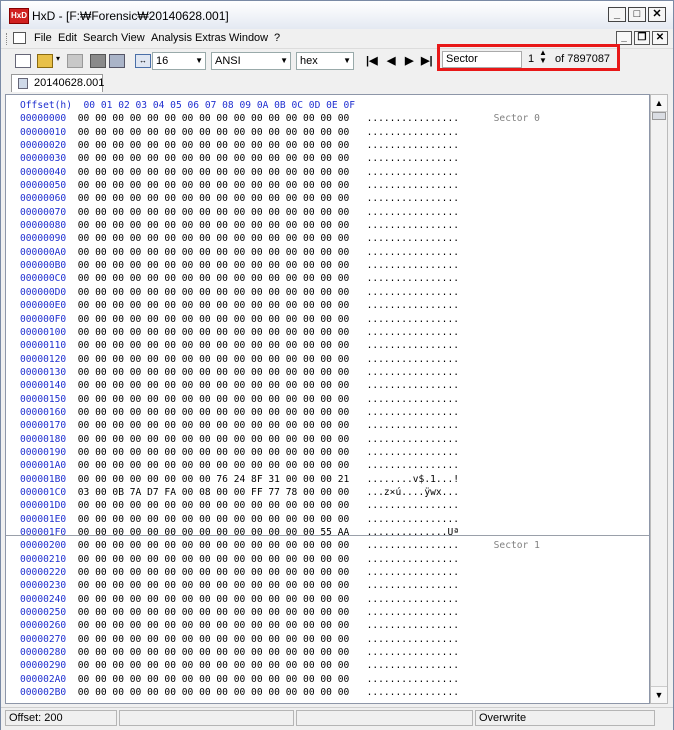  Describe the element at coordinates (133, 38) in the screenshot. I see `menu-view: View` at that location.